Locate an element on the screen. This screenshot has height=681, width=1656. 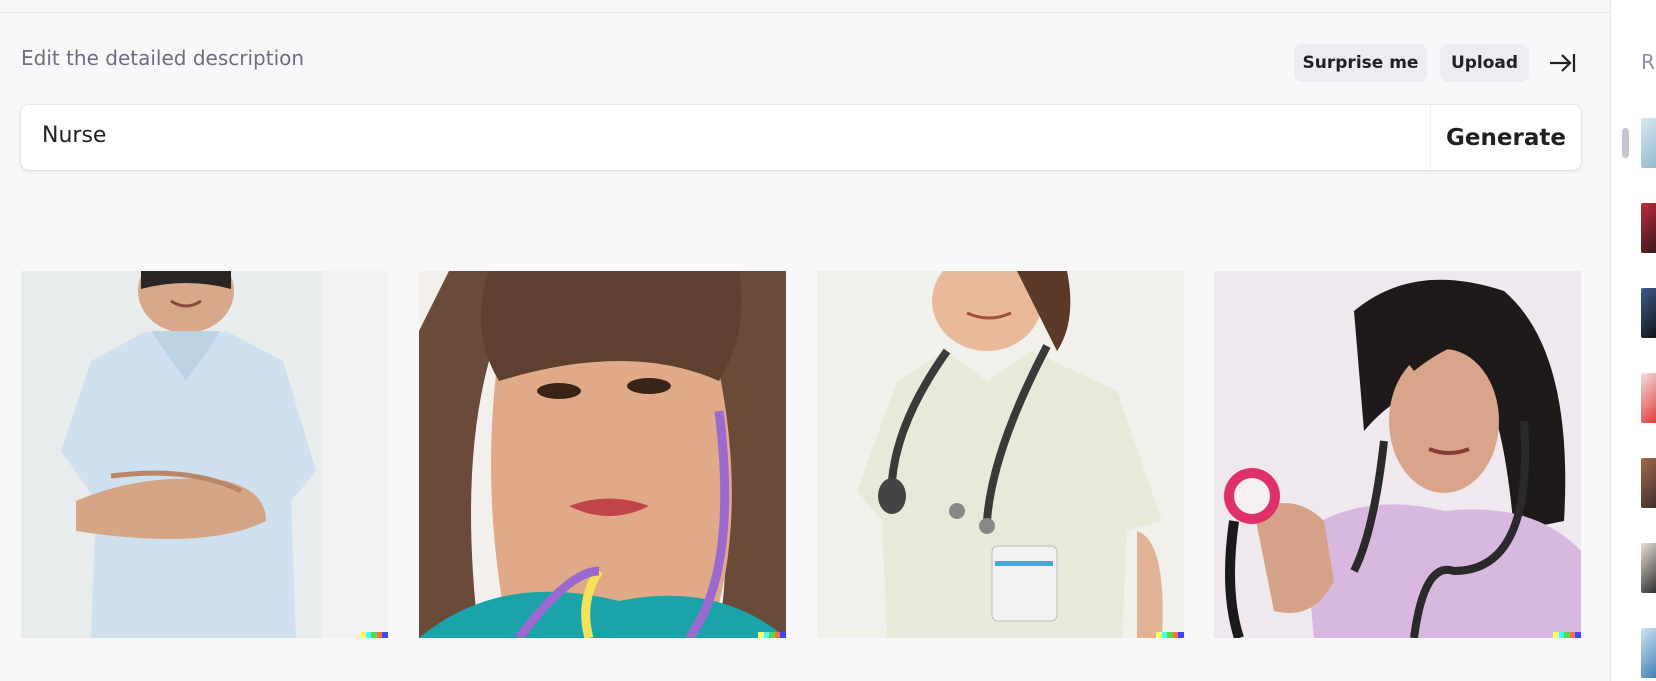
sidebar-scrollbar is located at coordinates (1625, 143).